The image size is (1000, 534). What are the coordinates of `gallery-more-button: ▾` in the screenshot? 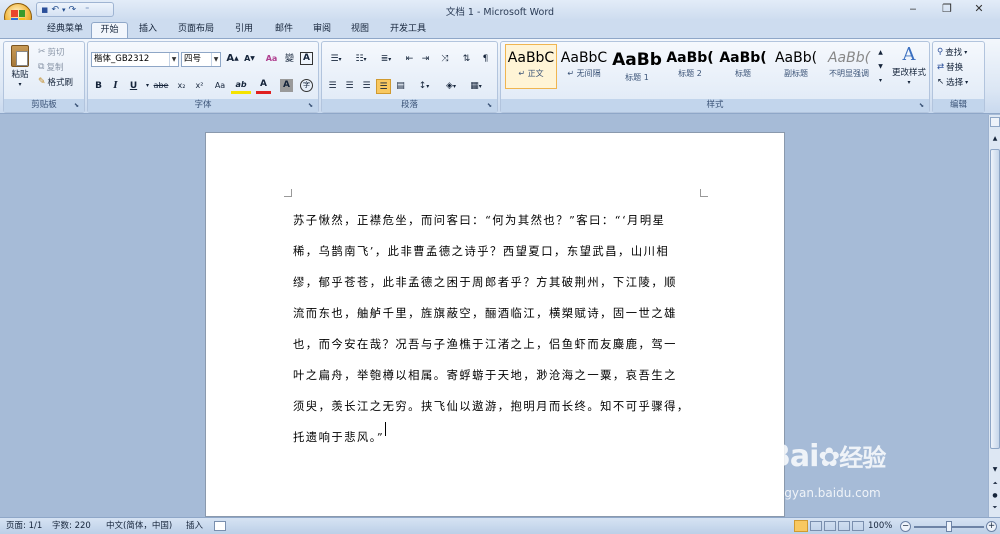 It's located at (880, 80).